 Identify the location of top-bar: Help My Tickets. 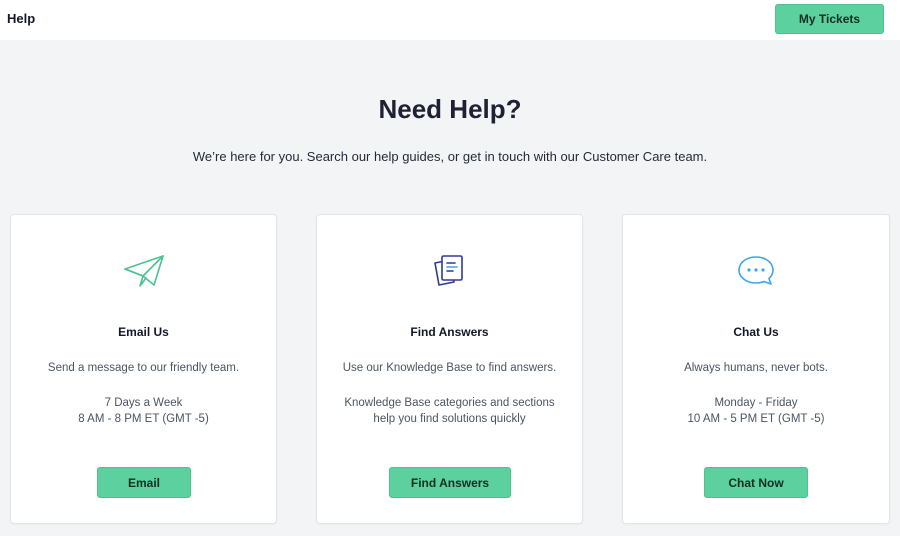
(450, 20).